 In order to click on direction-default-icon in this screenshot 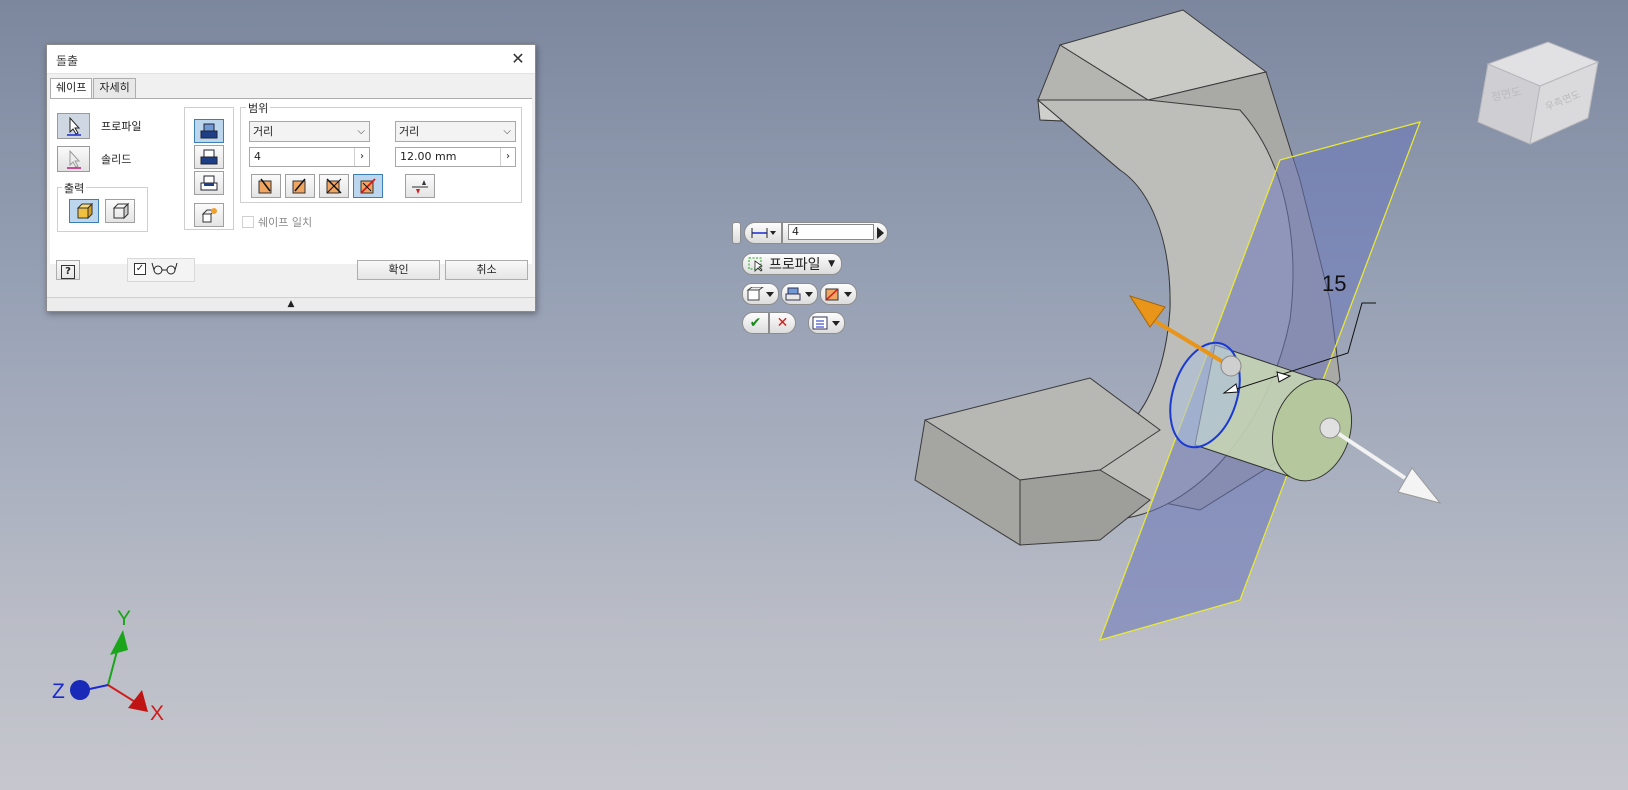, I will do `click(265, 186)`.